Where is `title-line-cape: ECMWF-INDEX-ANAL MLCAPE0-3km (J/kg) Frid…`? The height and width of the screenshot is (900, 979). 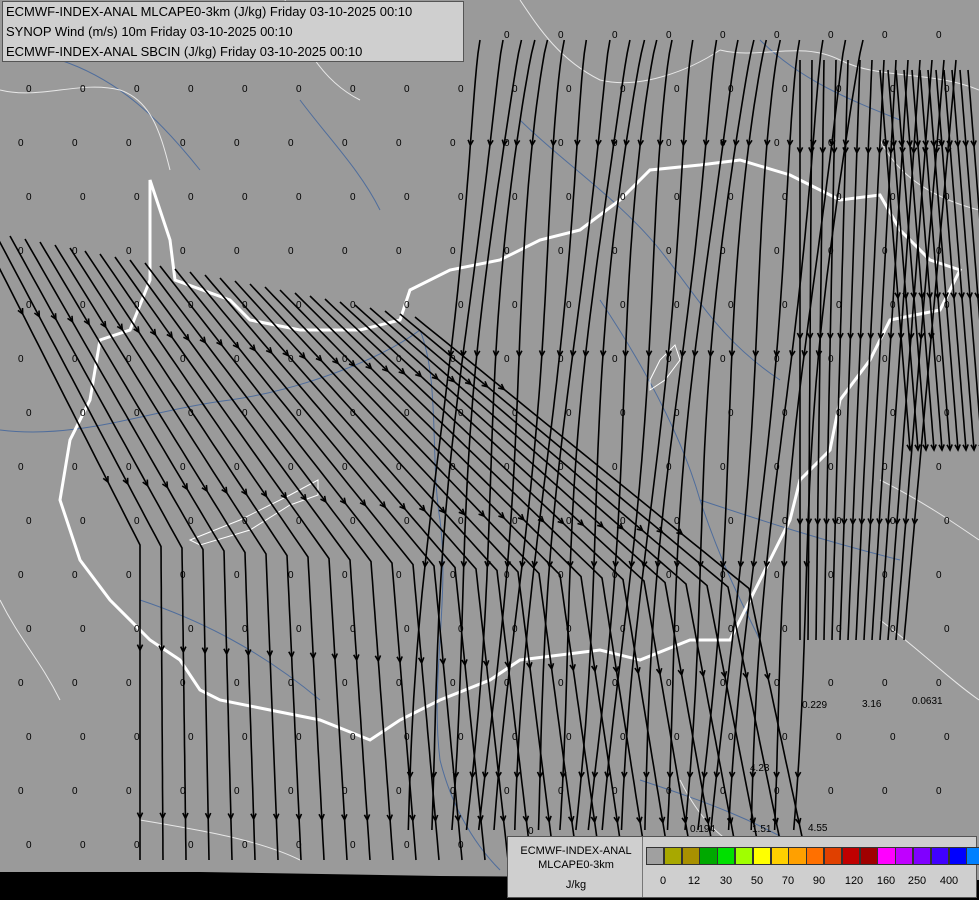
title-line-cape: ECMWF-INDEX-ANAL MLCAPE0-3km (J/kg) Frid… is located at coordinates (209, 11).